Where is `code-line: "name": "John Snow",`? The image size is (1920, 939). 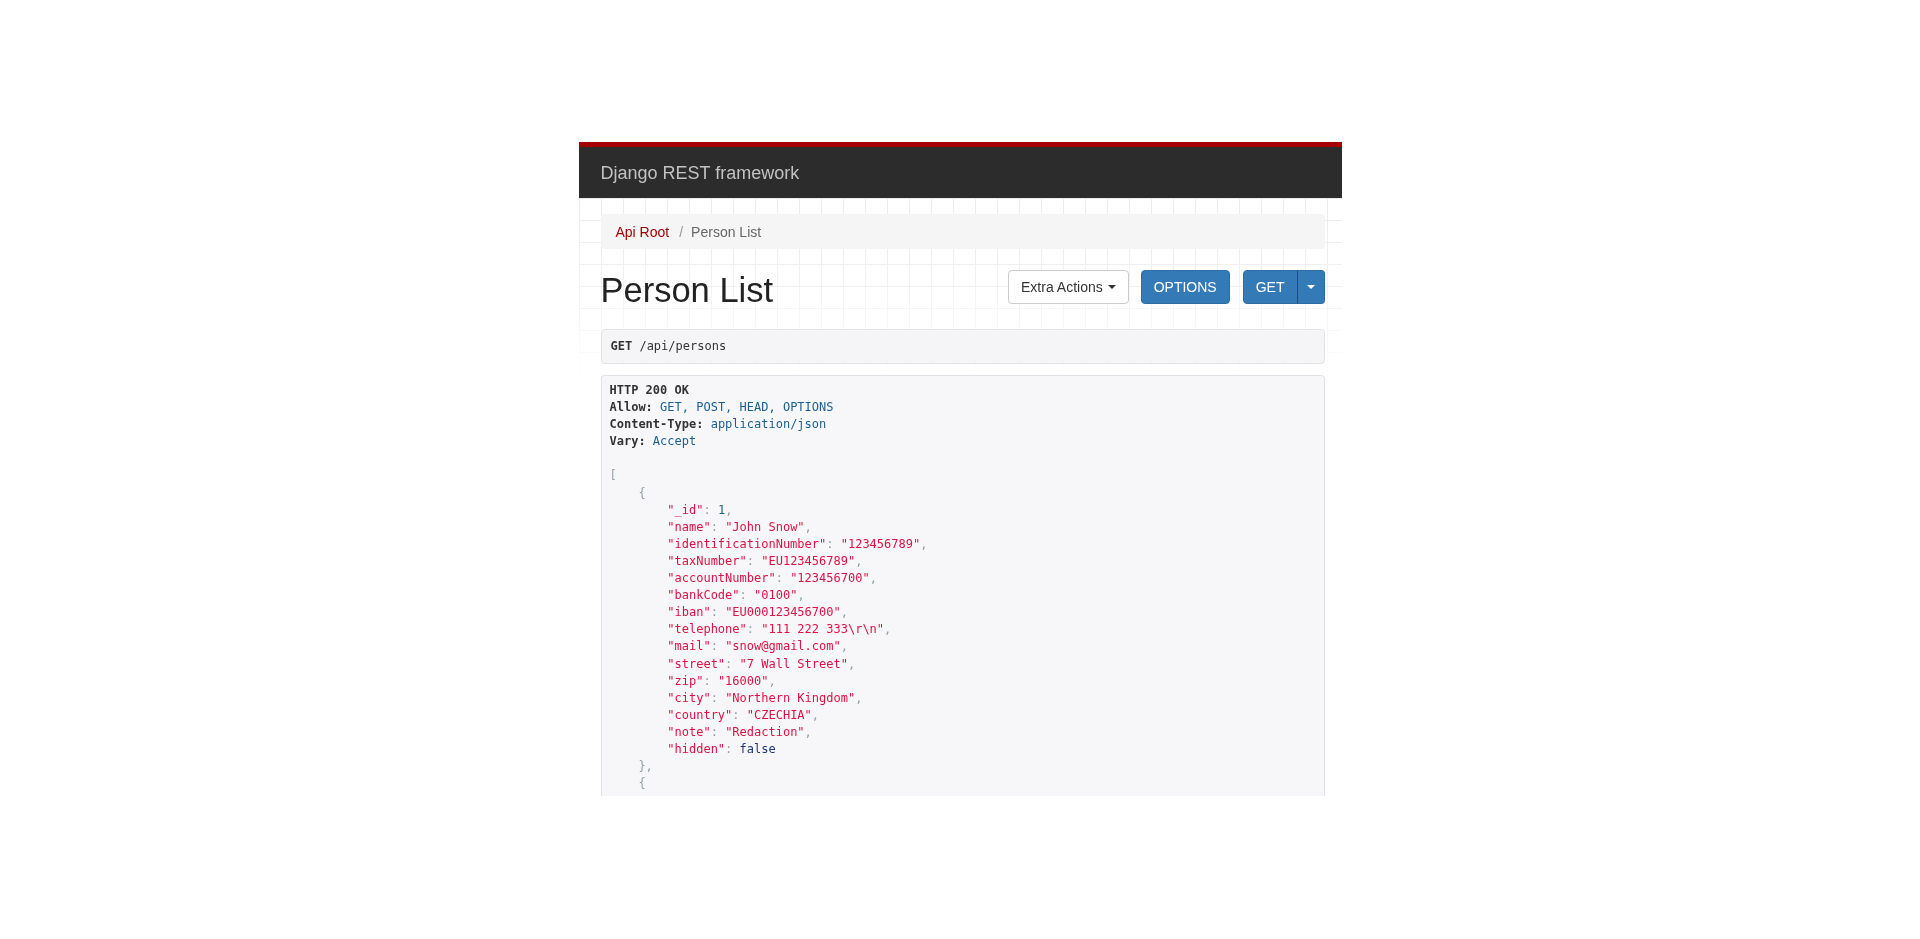 code-line: "name": "John Snow", is located at coordinates (739, 527).